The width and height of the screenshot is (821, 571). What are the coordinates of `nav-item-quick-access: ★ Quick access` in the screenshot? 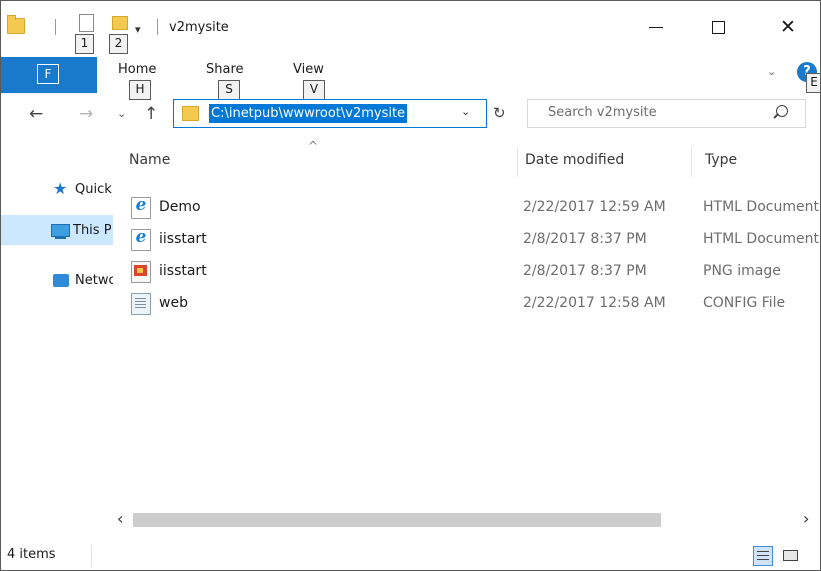 It's located at (83, 190).